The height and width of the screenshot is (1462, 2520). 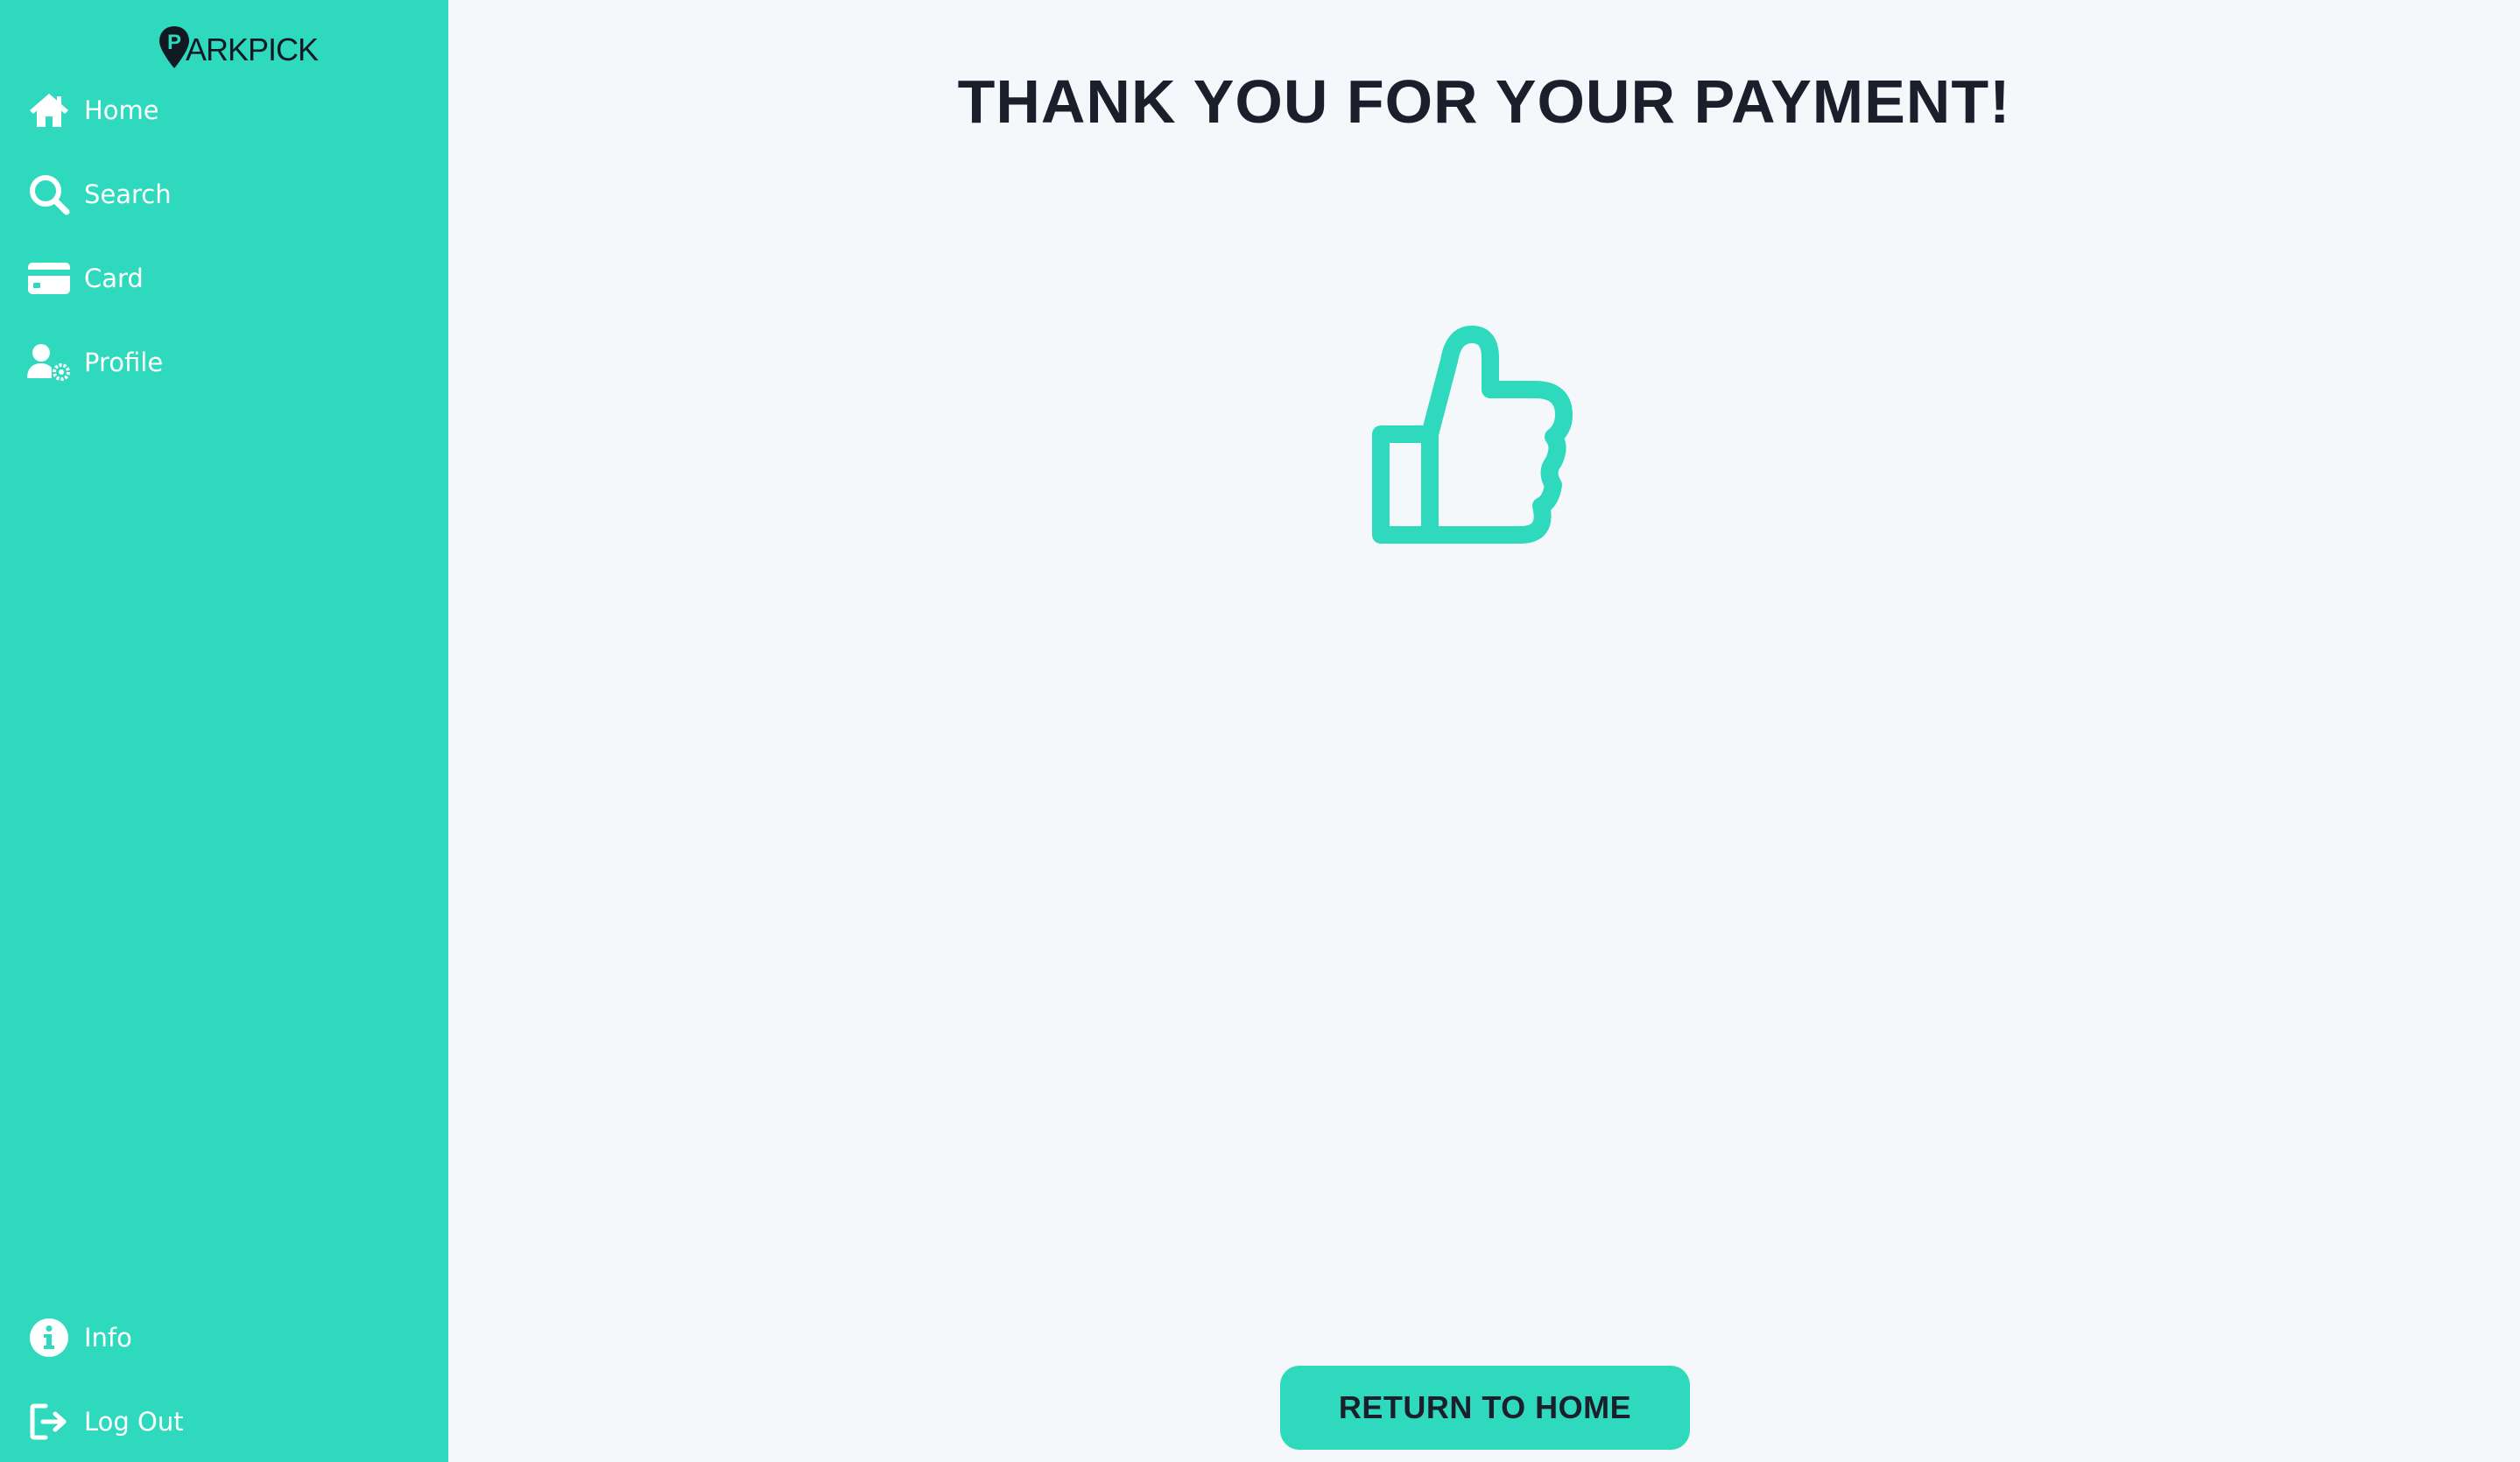 I want to click on user-settings-icon, so click(x=49, y=363).